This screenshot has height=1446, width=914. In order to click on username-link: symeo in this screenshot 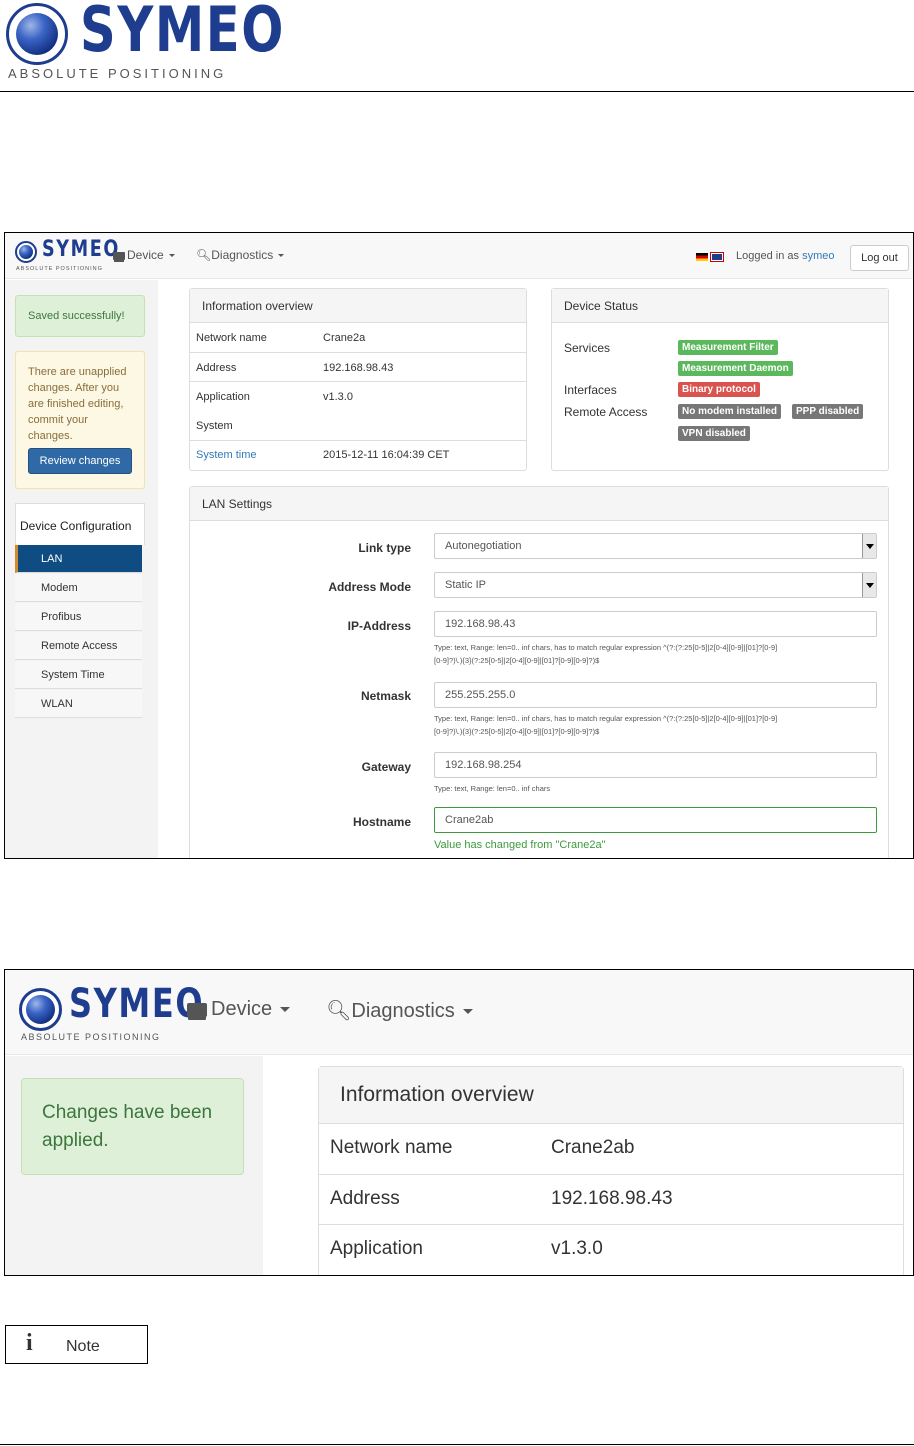, I will do `click(818, 256)`.